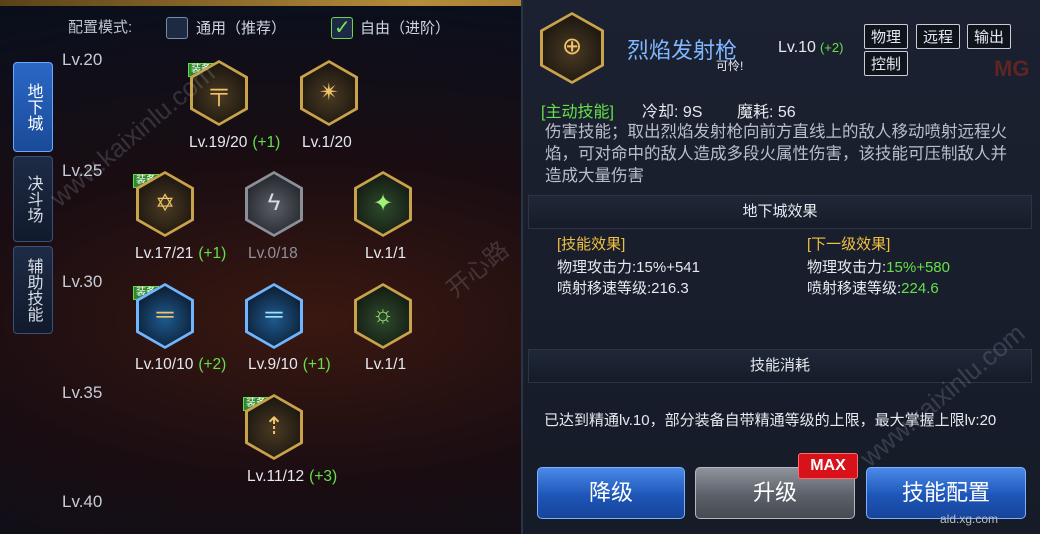 The height and width of the screenshot is (534, 1040). What do you see at coordinates (33, 199) in the screenshot?
I see `tab-pvp: 决斗场` at bounding box center [33, 199].